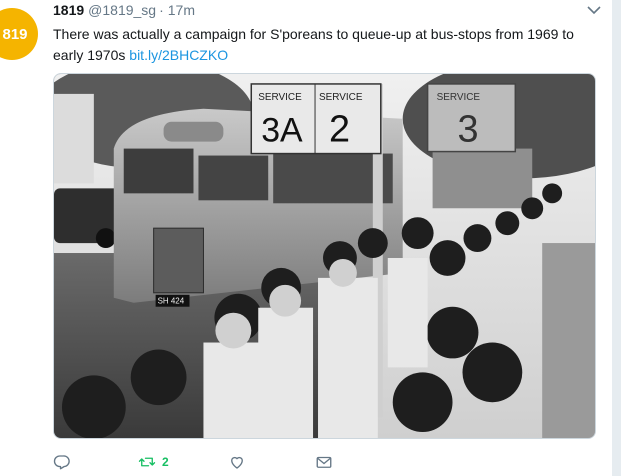 The height and width of the screenshot is (476, 640). What do you see at coordinates (594, 10) in the screenshot?
I see `chevron-down-icon` at bounding box center [594, 10].